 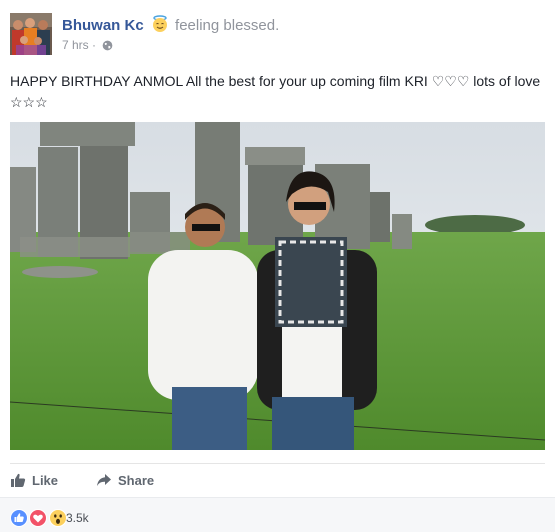 I want to click on author-avatar, so click(x=31, y=34).